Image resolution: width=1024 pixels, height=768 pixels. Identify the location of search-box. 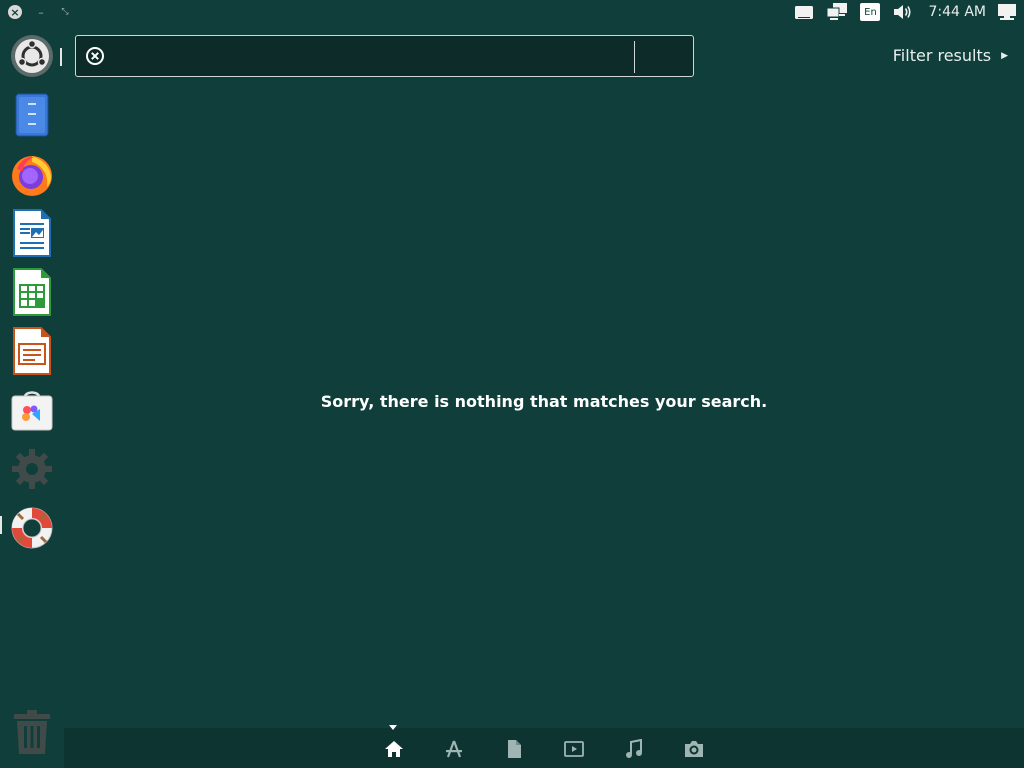
(384, 56).